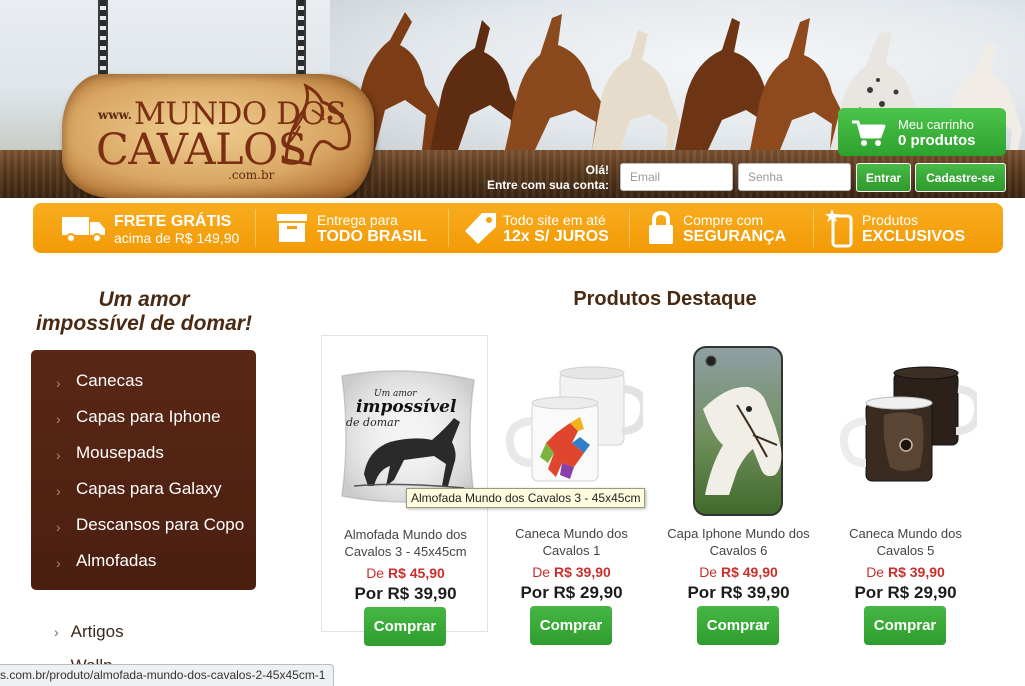 The height and width of the screenshot is (686, 1025). What do you see at coordinates (177, 238) in the screenshot?
I see `benefit-subtitle: acima de R$ 149,90` at bounding box center [177, 238].